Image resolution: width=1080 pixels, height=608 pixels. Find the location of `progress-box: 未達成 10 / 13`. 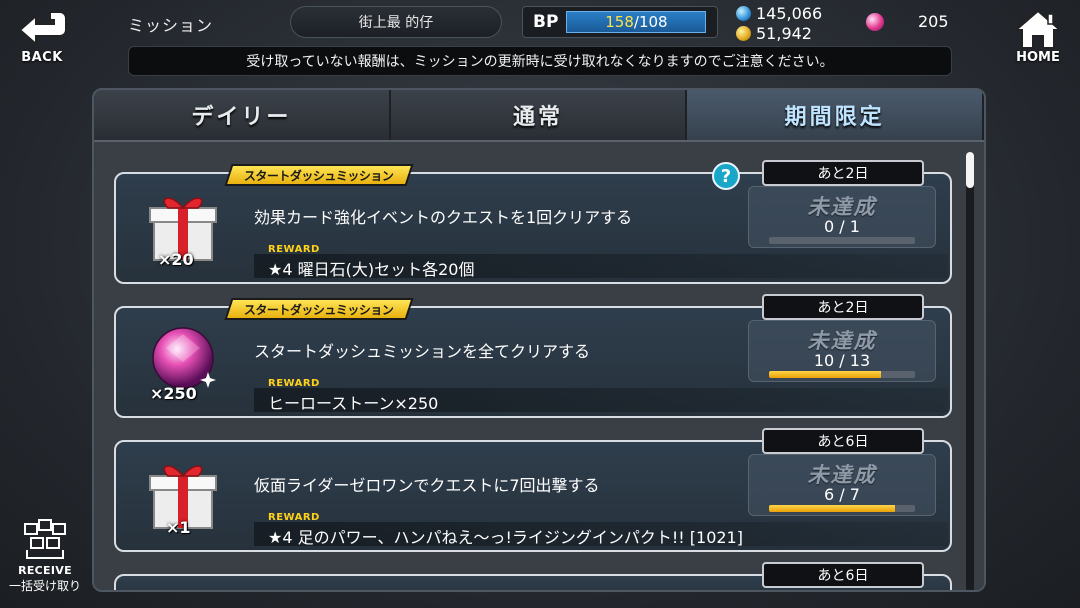

progress-box: 未達成 10 / 13 is located at coordinates (842, 351).